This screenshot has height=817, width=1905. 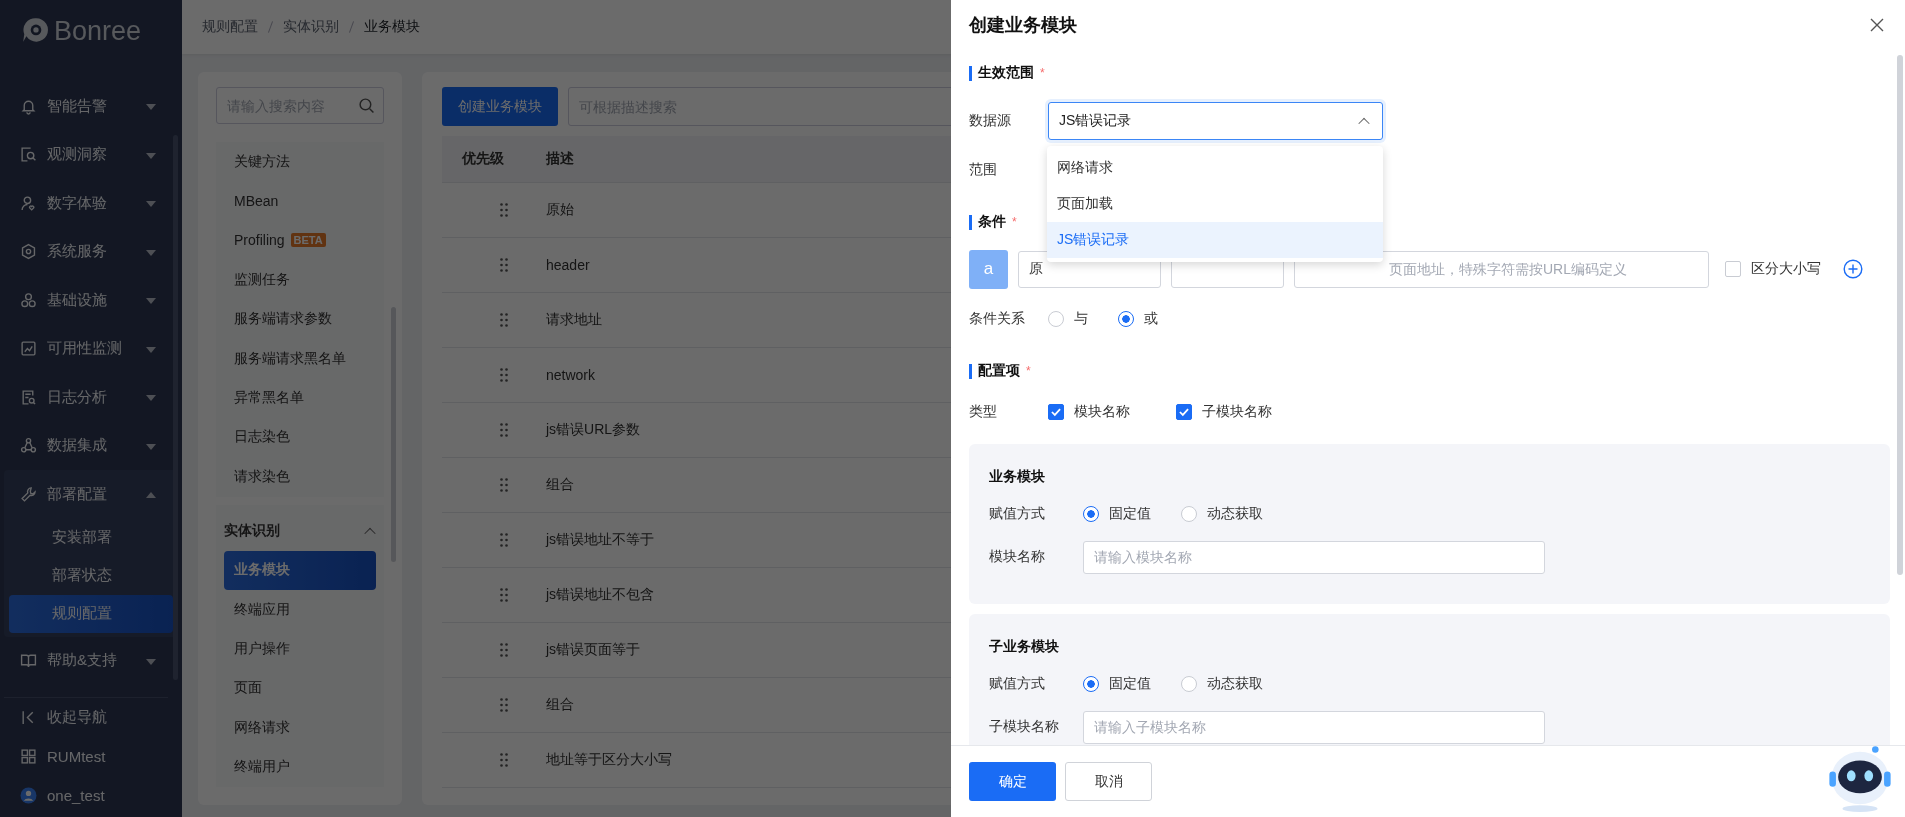 I want to click on table-cell: 请求地址, so click(x=574, y=320).